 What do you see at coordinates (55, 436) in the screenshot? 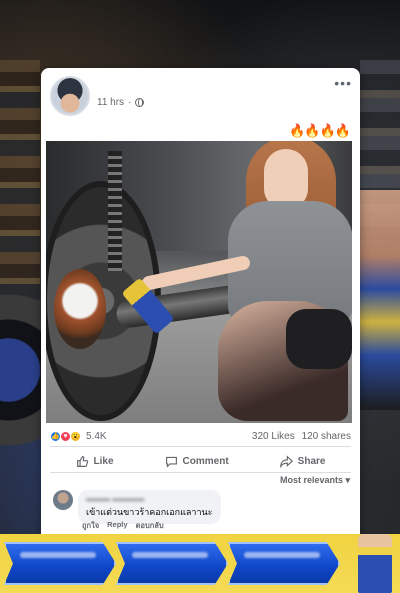
I see `like-reaction-icon: 👍` at bounding box center [55, 436].